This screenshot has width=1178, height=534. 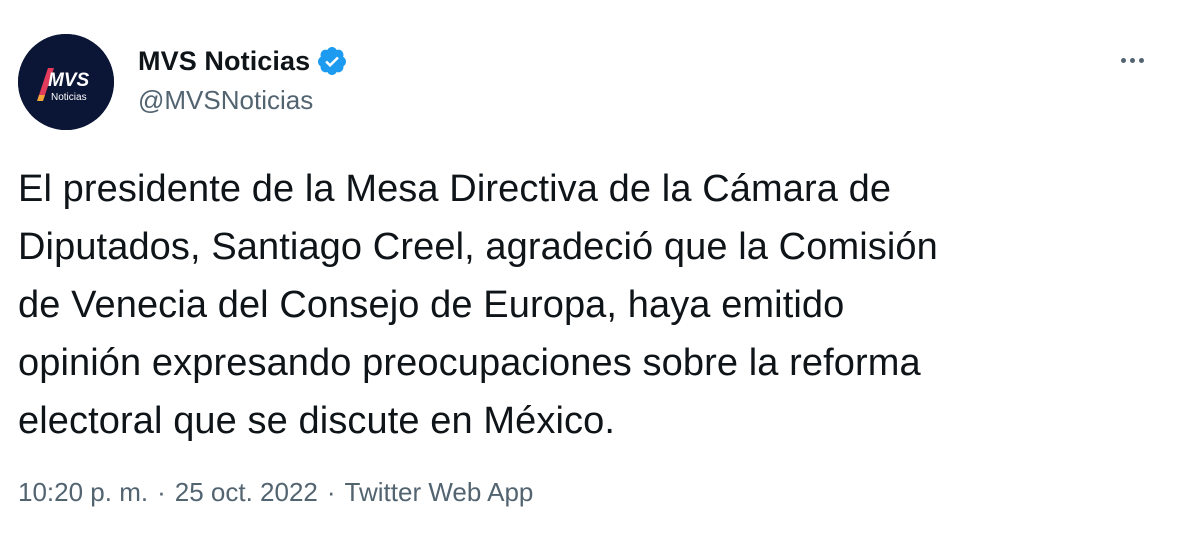 What do you see at coordinates (246, 492) in the screenshot?
I see `tweet-date-link: 25 oct. 2022` at bounding box center [246, 492].